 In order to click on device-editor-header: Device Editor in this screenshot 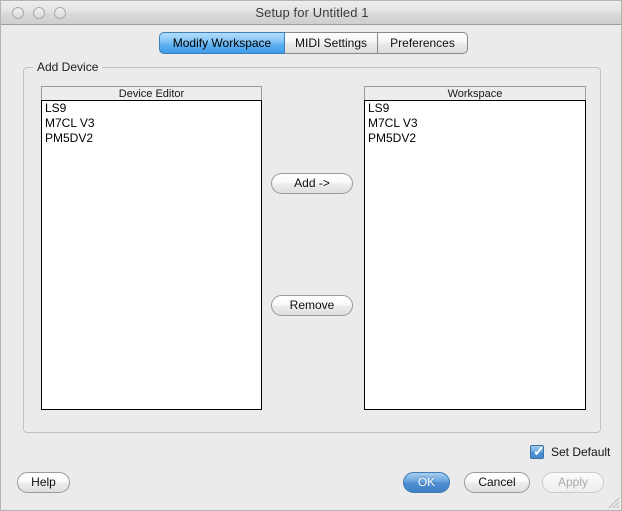, I will do `click(151, 93)`.